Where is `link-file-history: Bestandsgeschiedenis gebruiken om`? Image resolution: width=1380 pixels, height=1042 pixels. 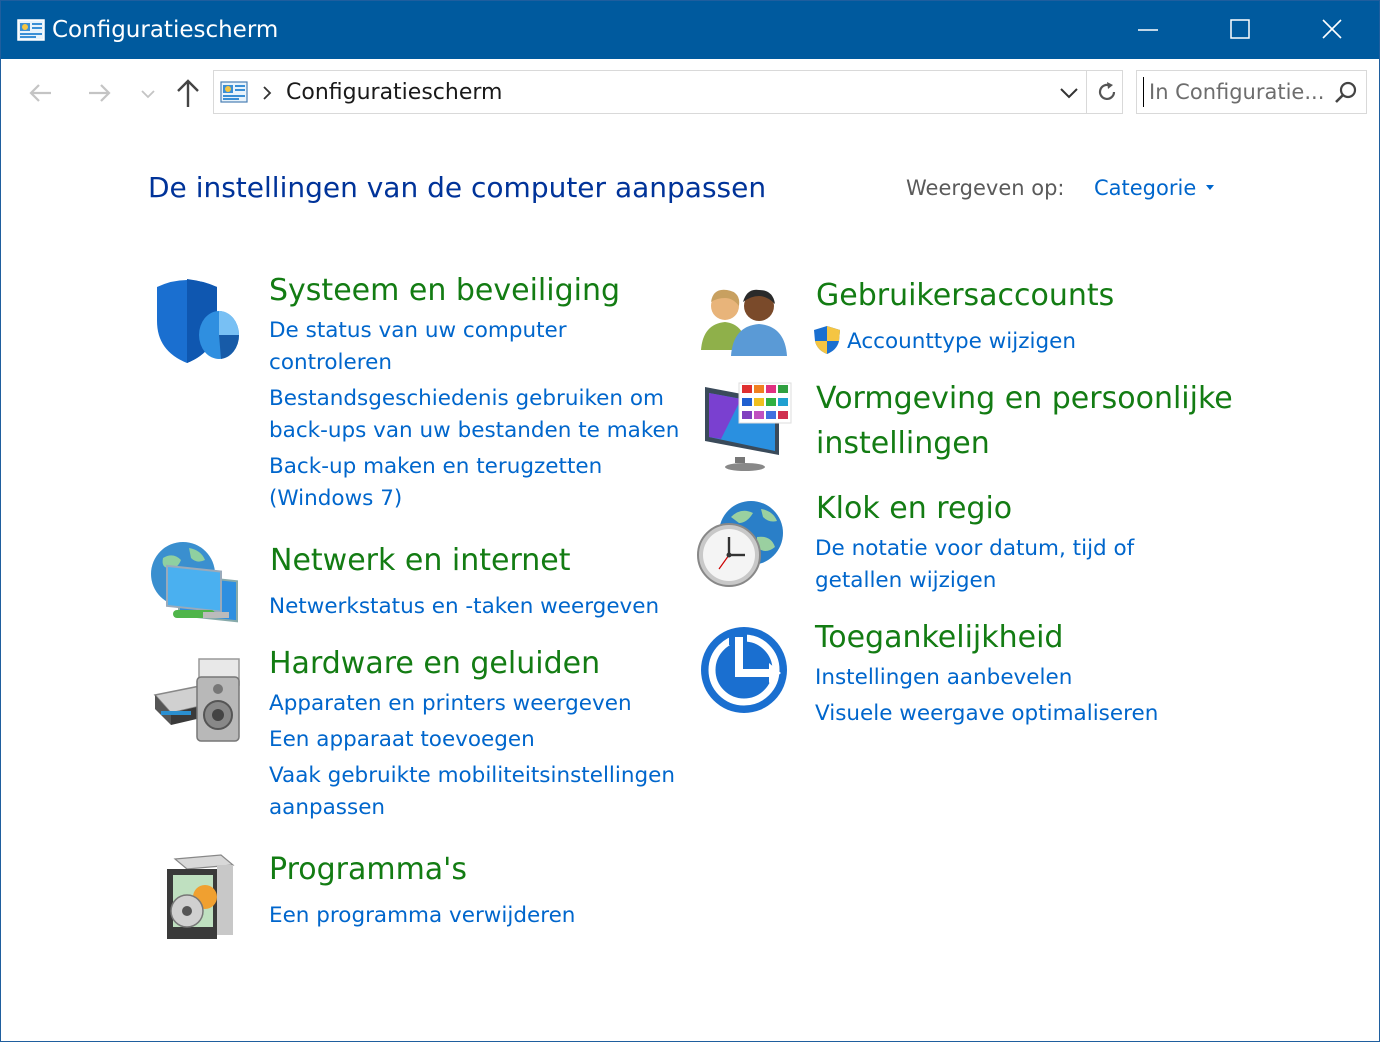 link-file-history: Bestandsgeschiedenis gebruiken om is located at coordinates (466, 399).